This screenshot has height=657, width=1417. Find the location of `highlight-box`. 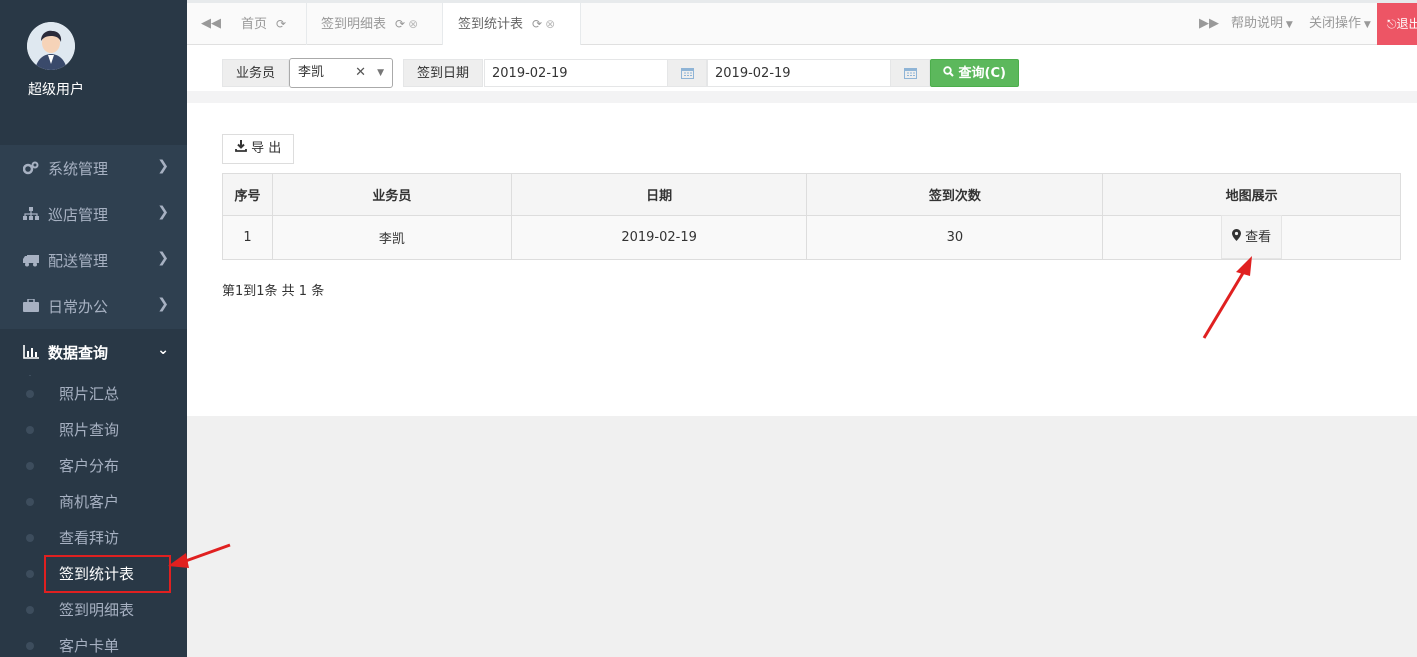

highlight-box is located at coordinates (107, 574).